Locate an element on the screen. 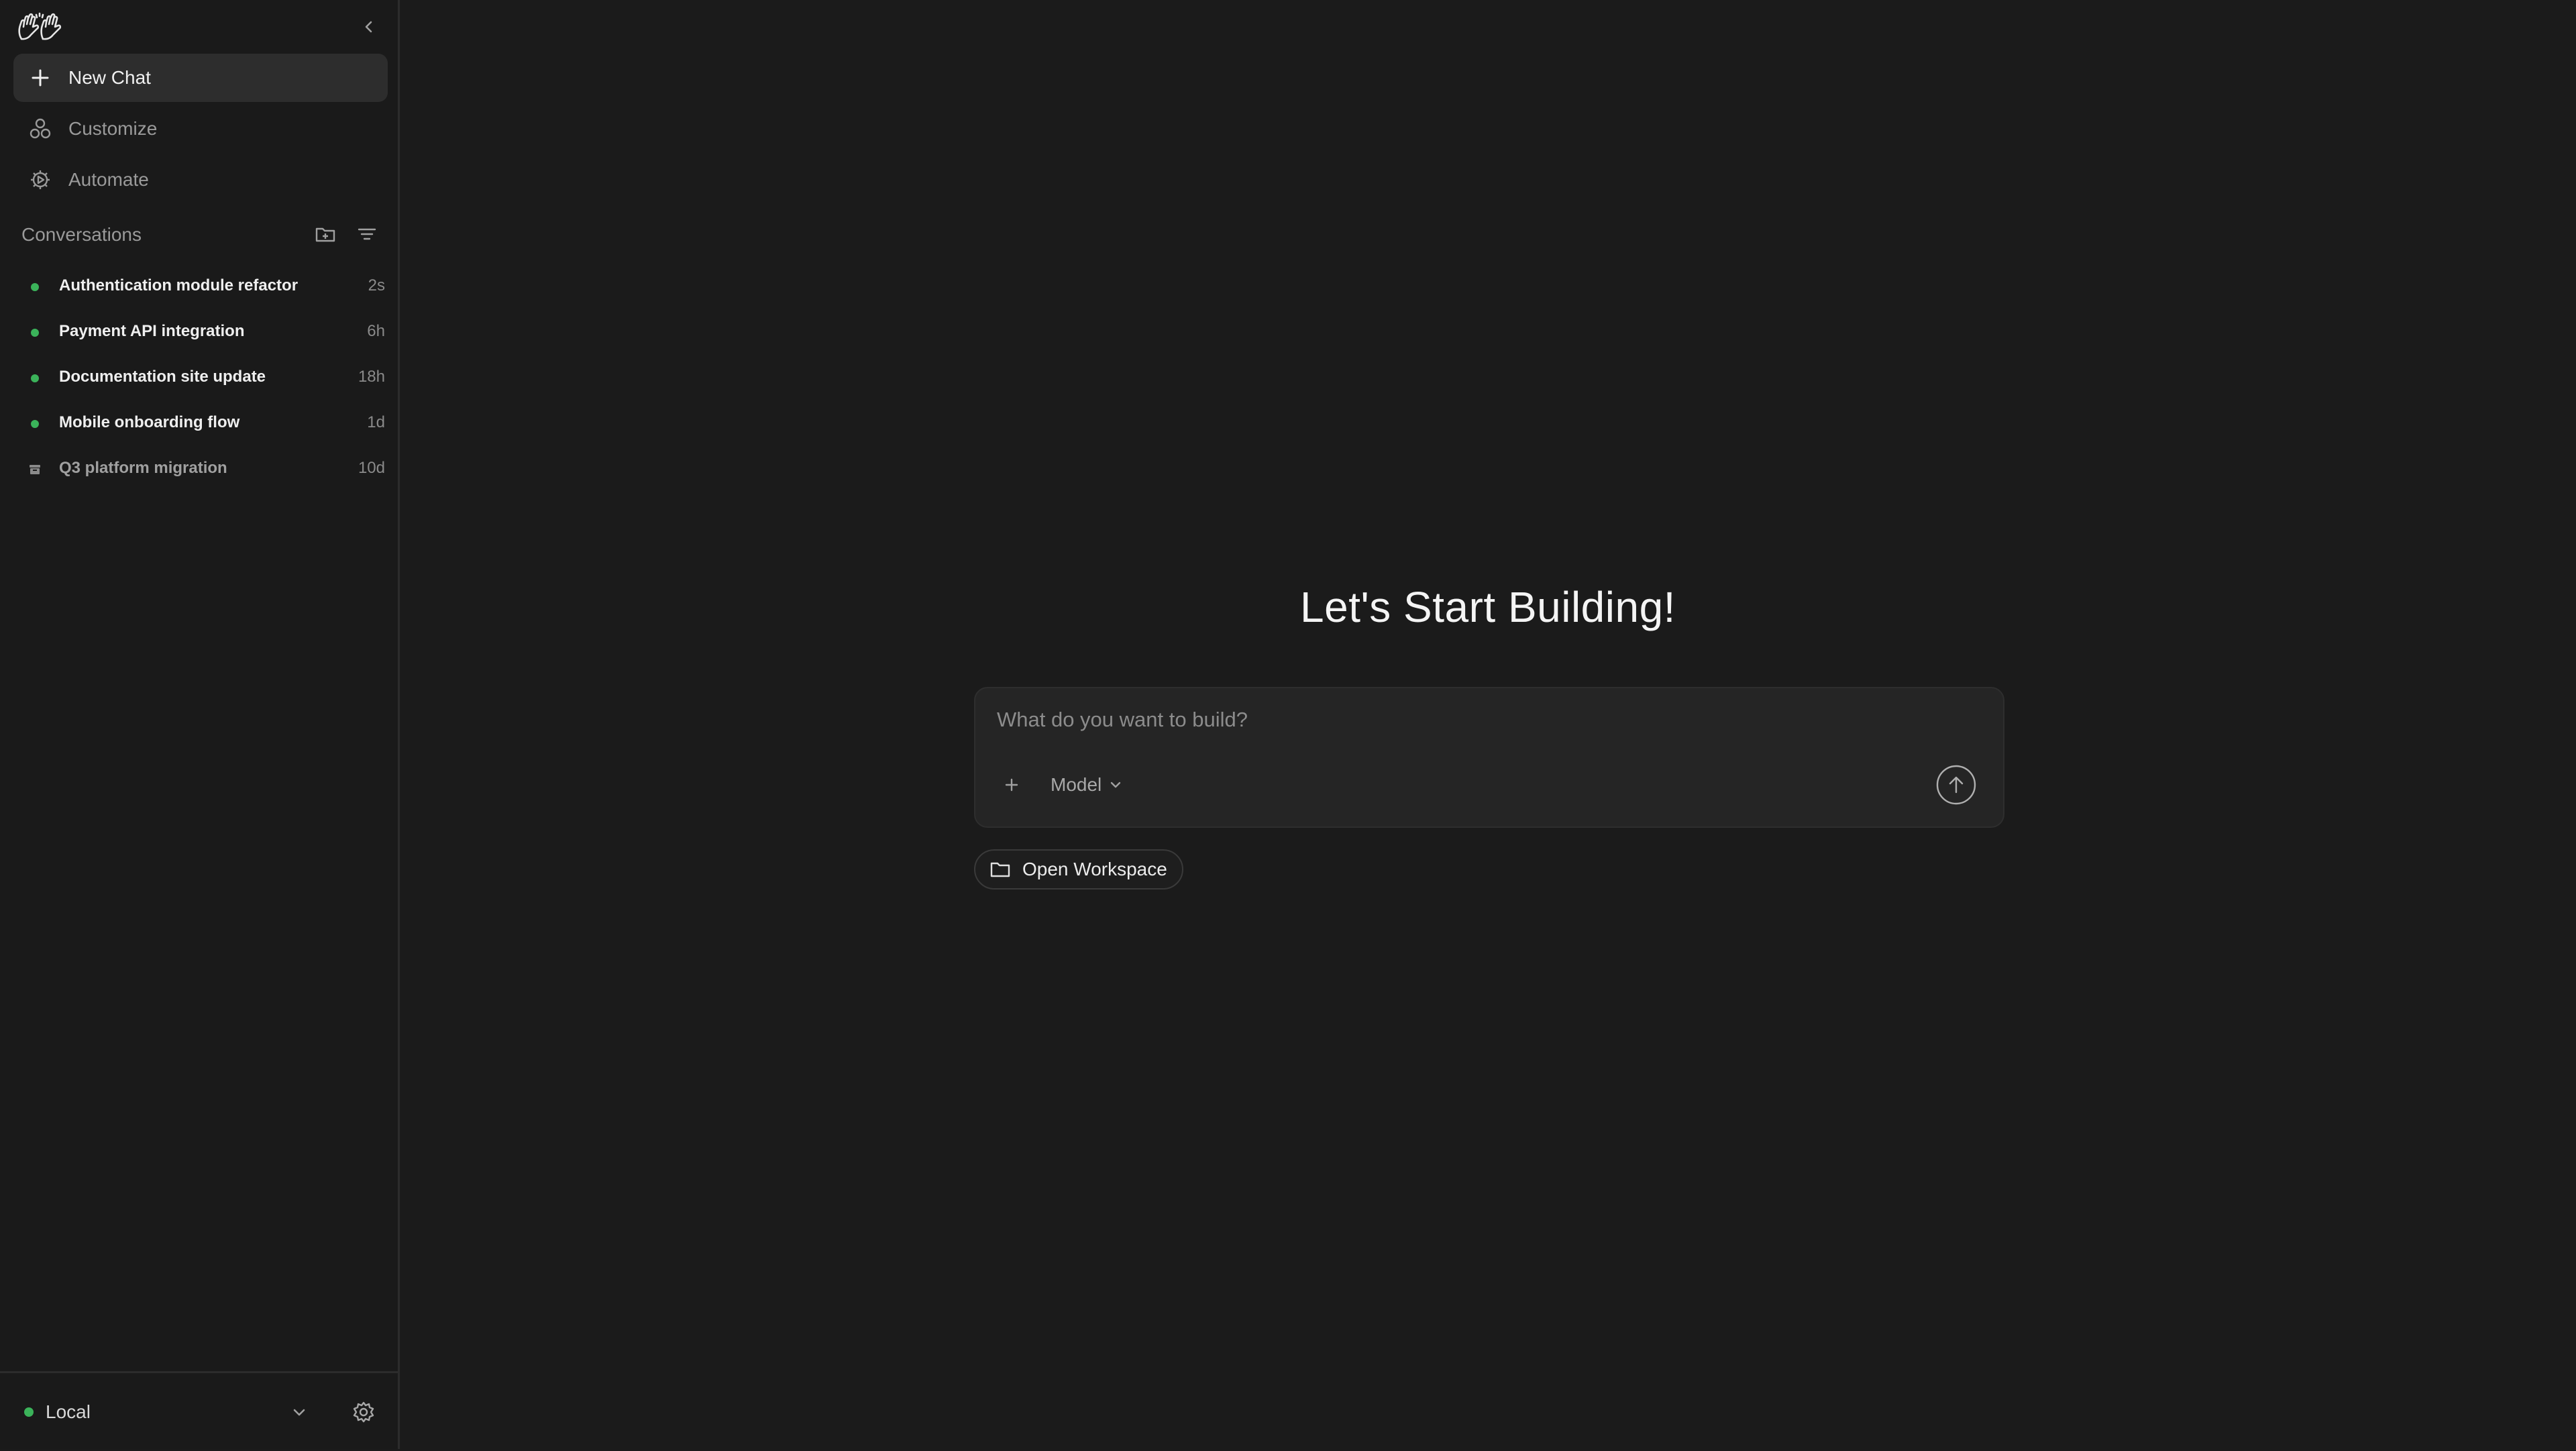  conversation-item: Authentication module refactor 2s is located at coordinates (200, 286).